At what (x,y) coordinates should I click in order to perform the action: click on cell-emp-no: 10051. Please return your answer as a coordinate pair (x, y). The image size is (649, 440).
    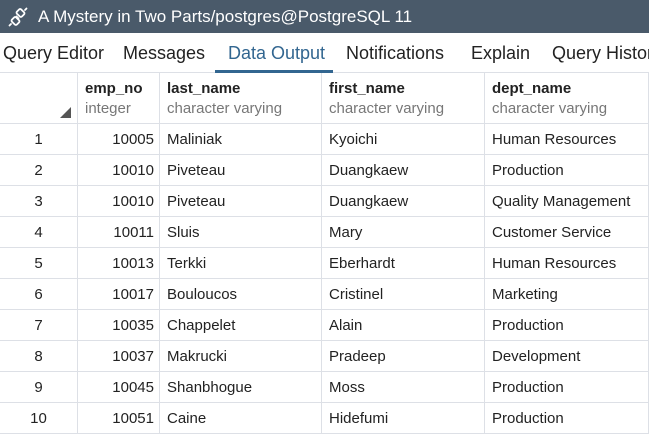
    Looking at the image, I should click on (119, 418).